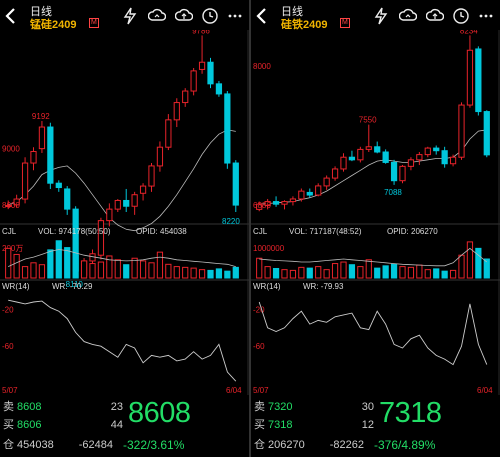  What do you see at coordinates (469, 32) in the screenshot?
I see `high-price-label: 8234` at bounding box center [469, 32].